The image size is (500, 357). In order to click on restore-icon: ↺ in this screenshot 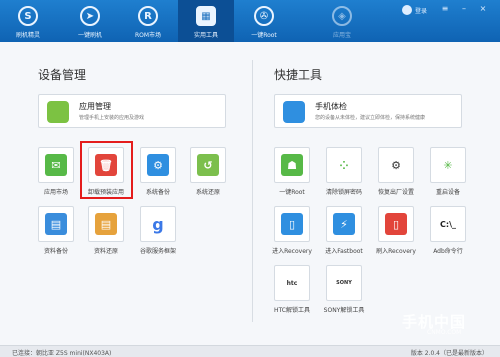, I will do `click(208, 165)`.